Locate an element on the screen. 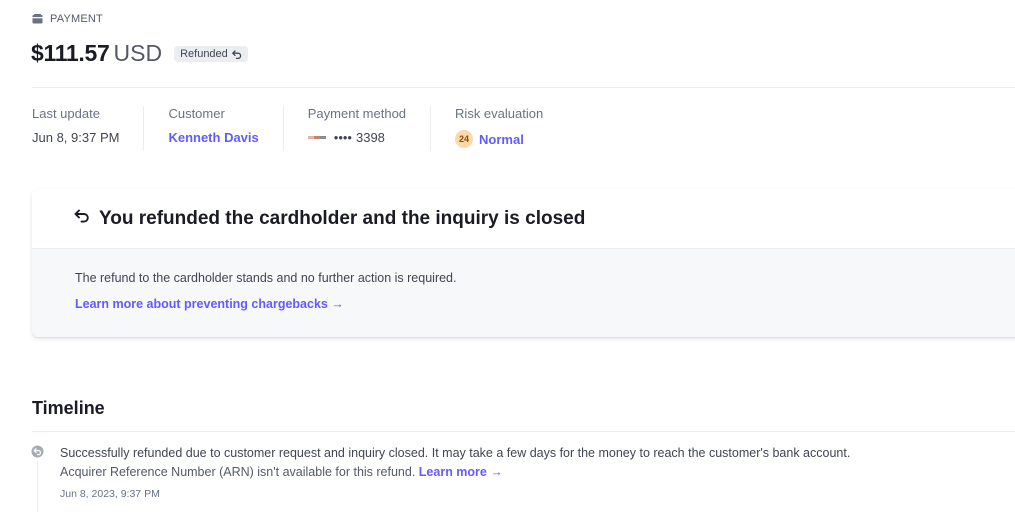 This screenshot has height=512, width=1015. summary-label: Risk evaluation is located at coordinates (499, 113).